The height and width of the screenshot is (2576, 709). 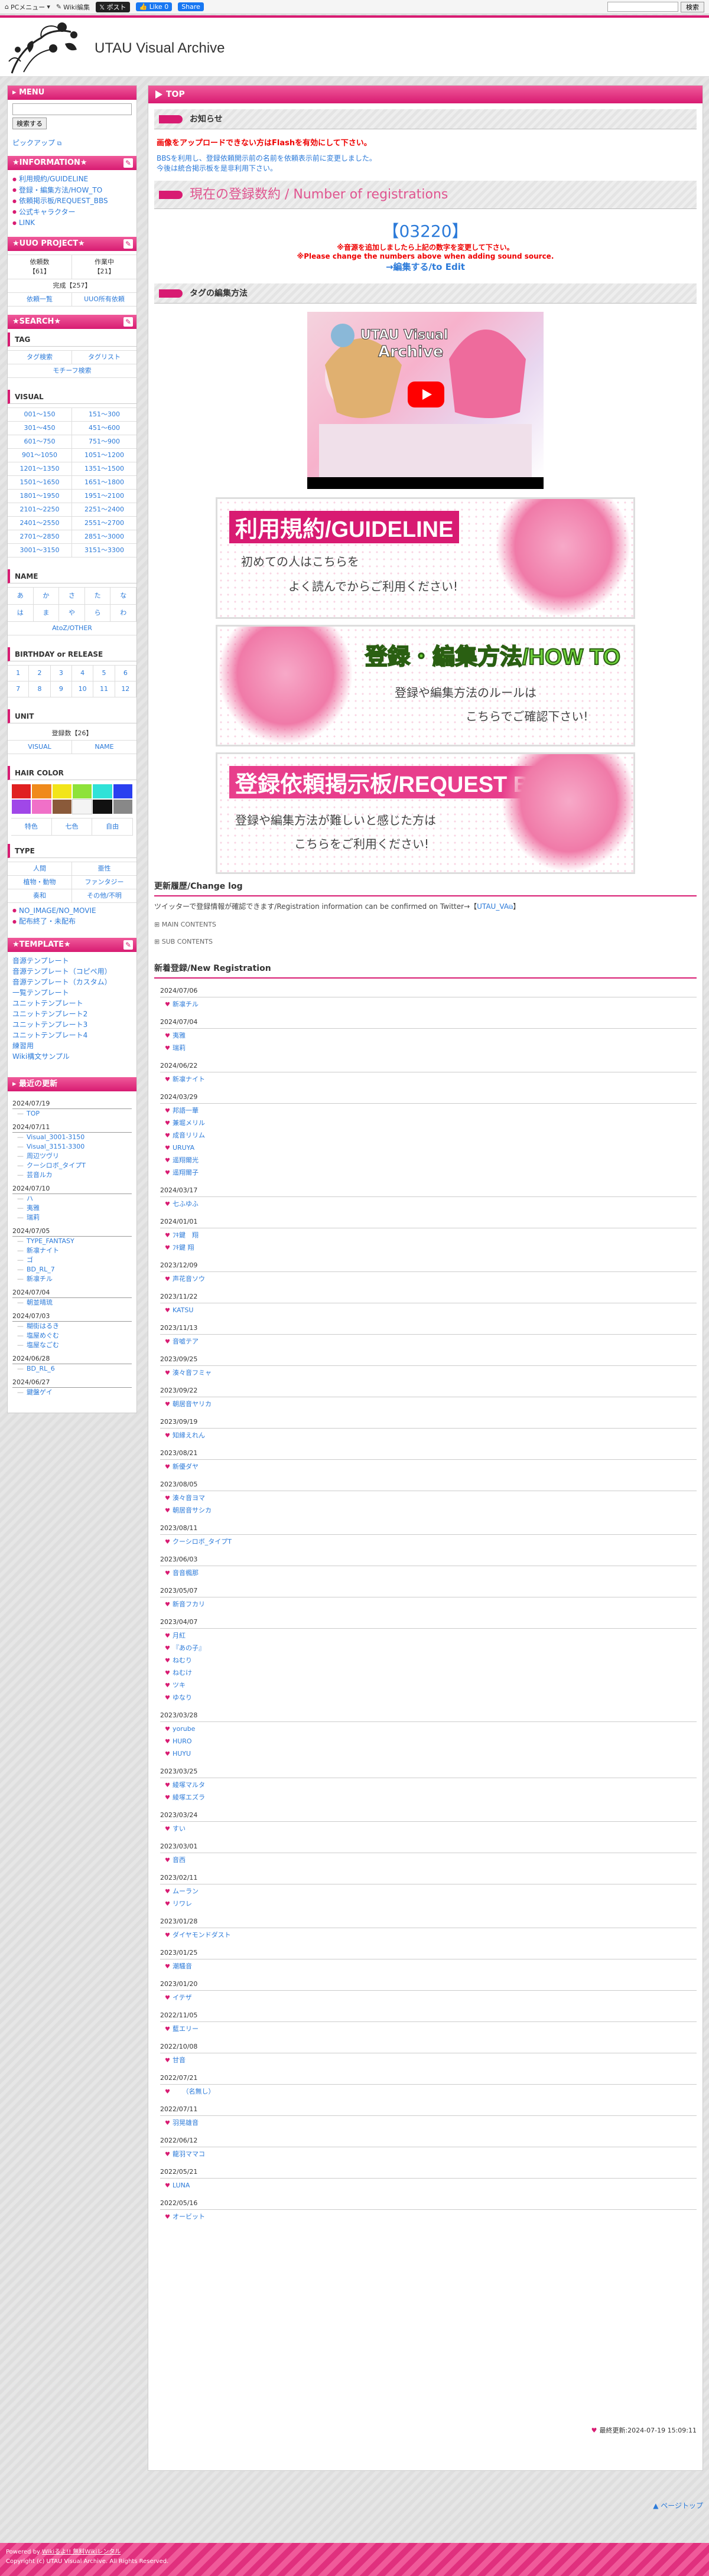 What do you see at coordinates (678, 2505) in the screenshot?
I see `page-top-link: ▲ ページトップ` at bounding box center [678, 2505].